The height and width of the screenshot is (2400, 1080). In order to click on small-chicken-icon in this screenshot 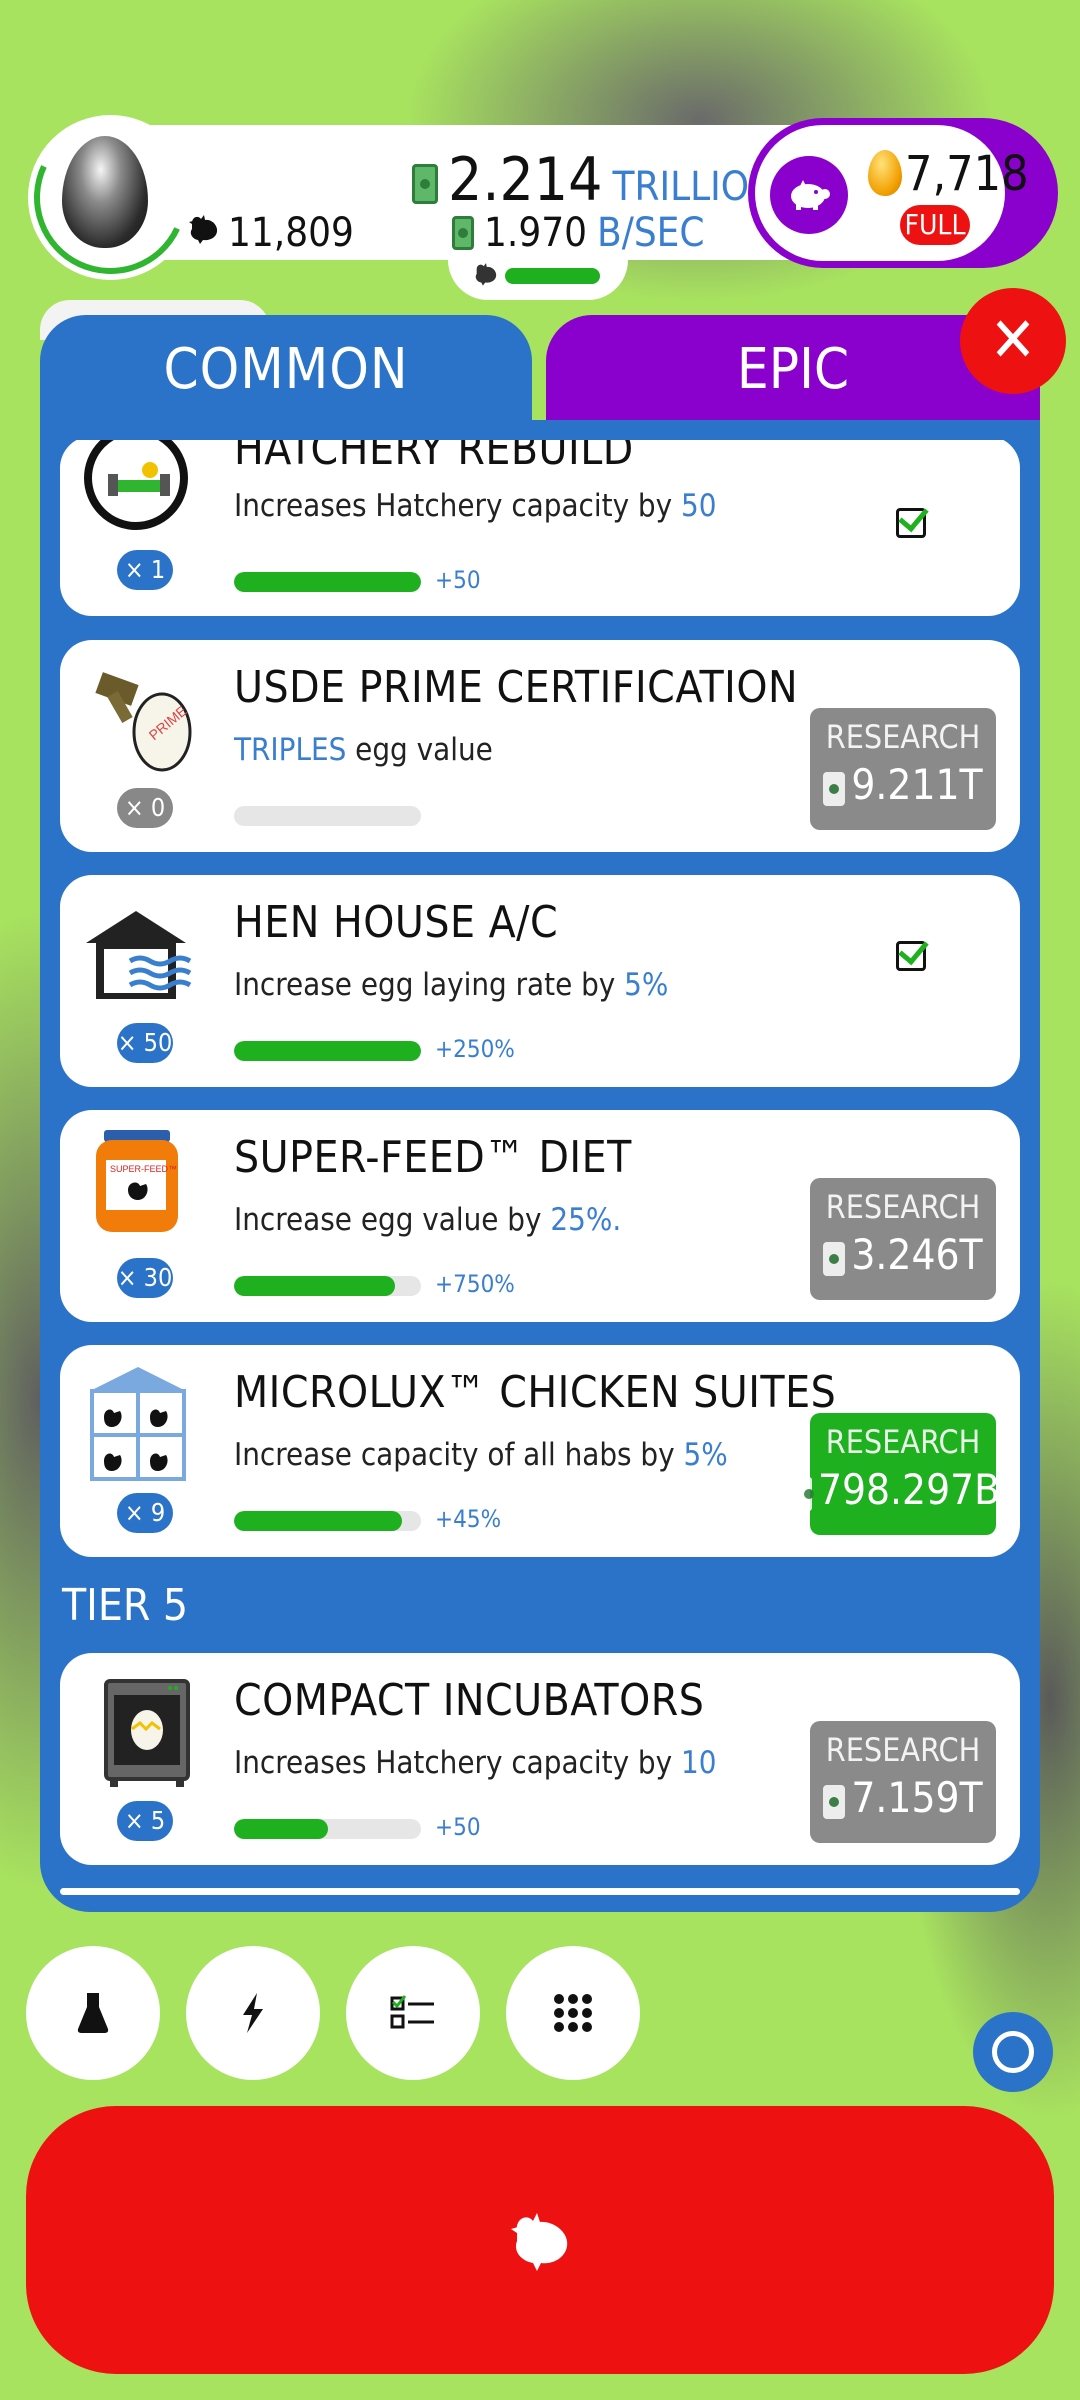, I will do `click(486, 277)`.